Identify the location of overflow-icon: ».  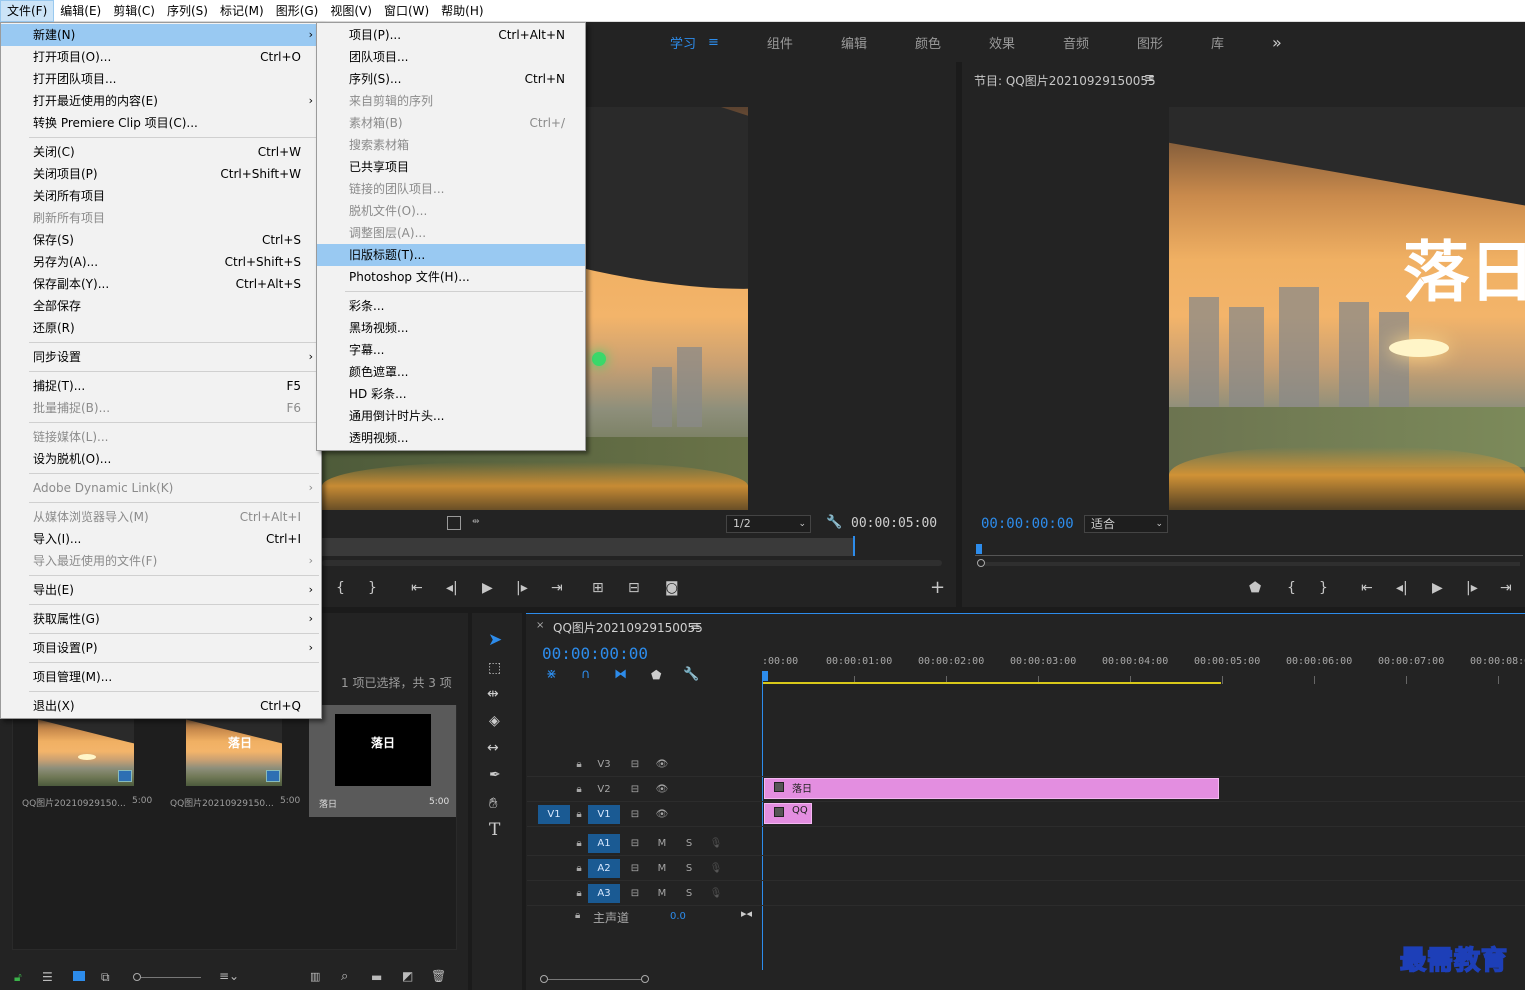
(1277, 42).